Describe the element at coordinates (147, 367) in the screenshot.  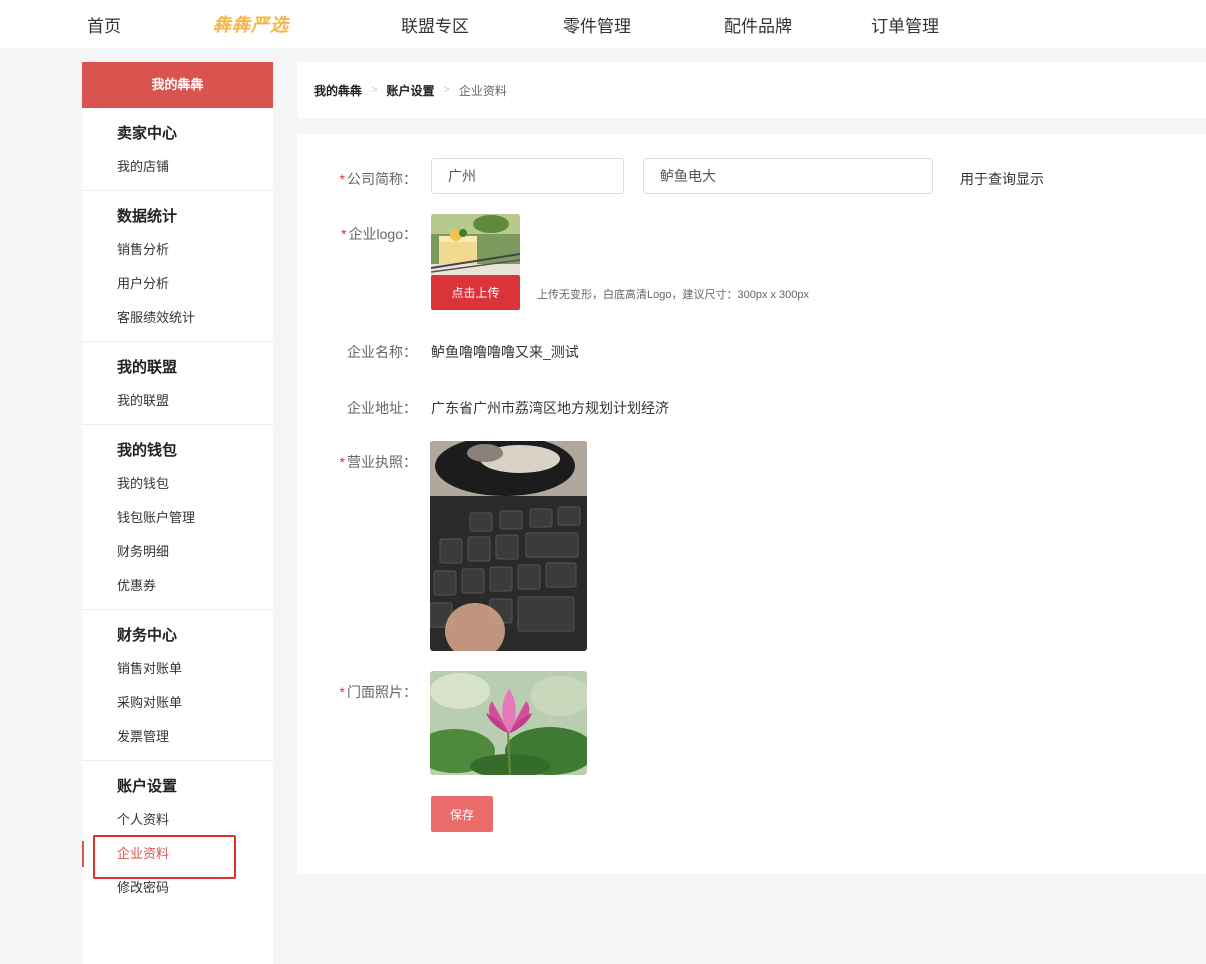
I see `sidebar-group-title: 我的联盟` at that location.